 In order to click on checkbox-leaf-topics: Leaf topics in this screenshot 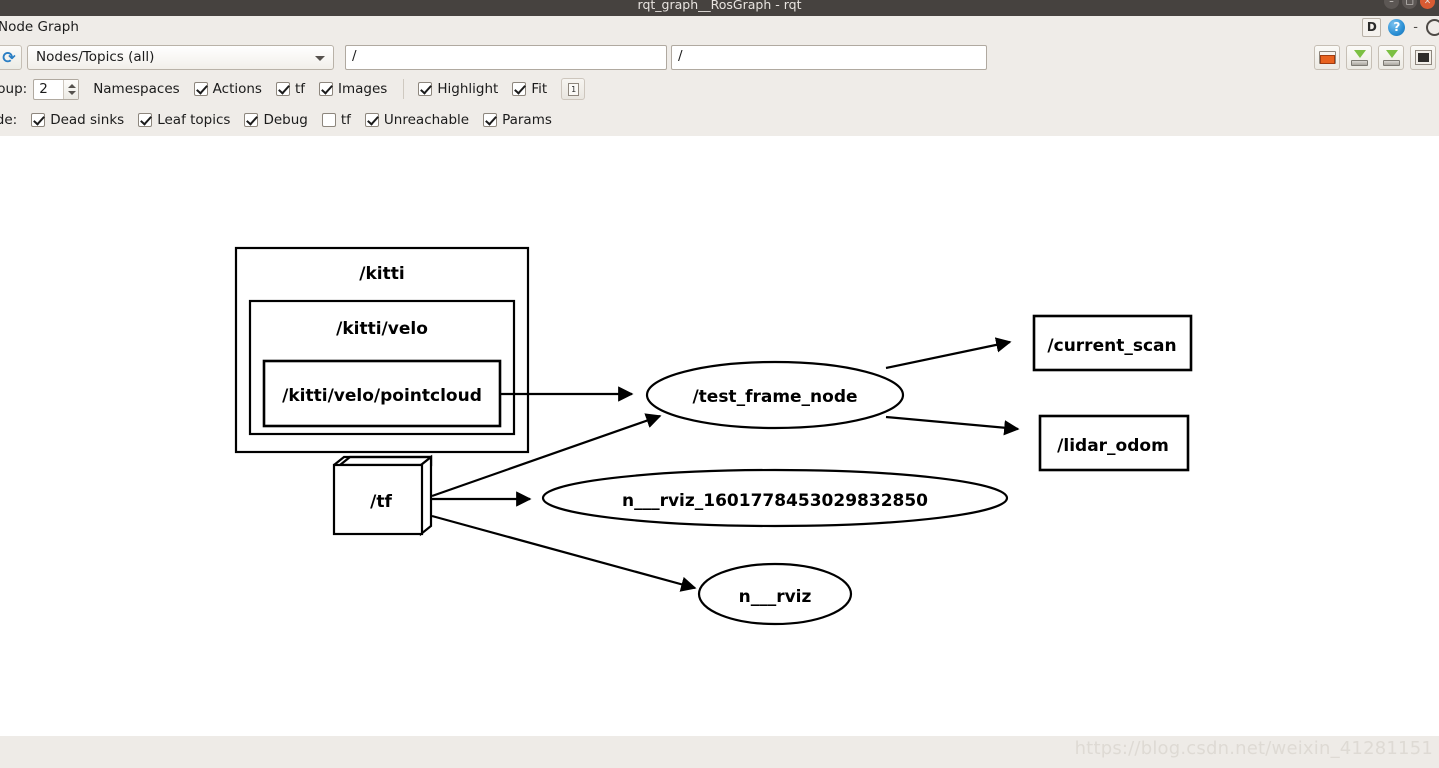, I will do `click(184, 120)`.